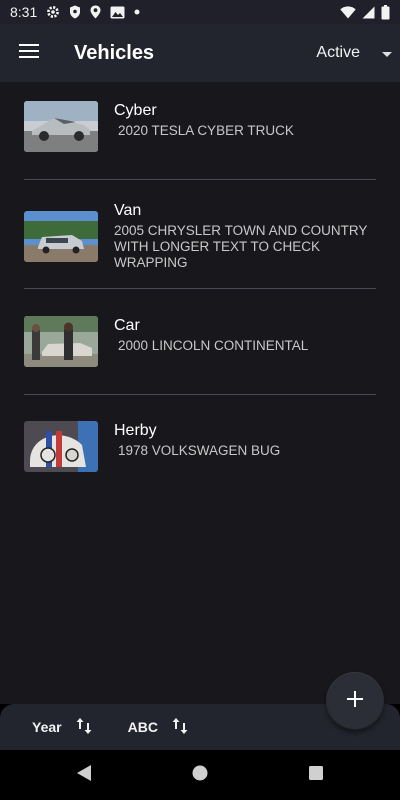  I want to click on status-filter-dropdown: Active, so click(358, 53).